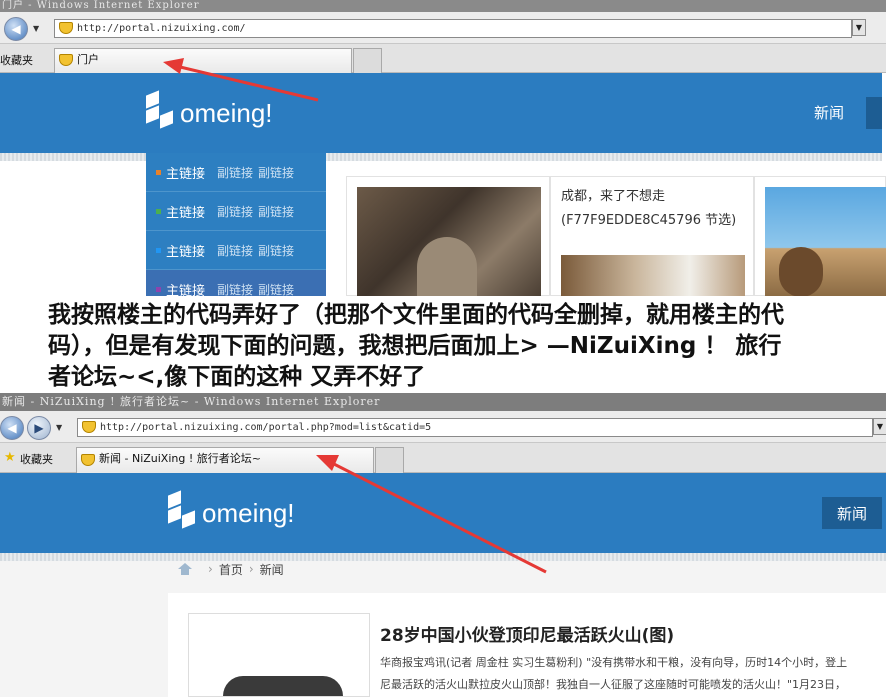 Image resolution: width=886 pixels, height=697 pixels. I want to click on tab-portal: 门户, so click(203, 60).